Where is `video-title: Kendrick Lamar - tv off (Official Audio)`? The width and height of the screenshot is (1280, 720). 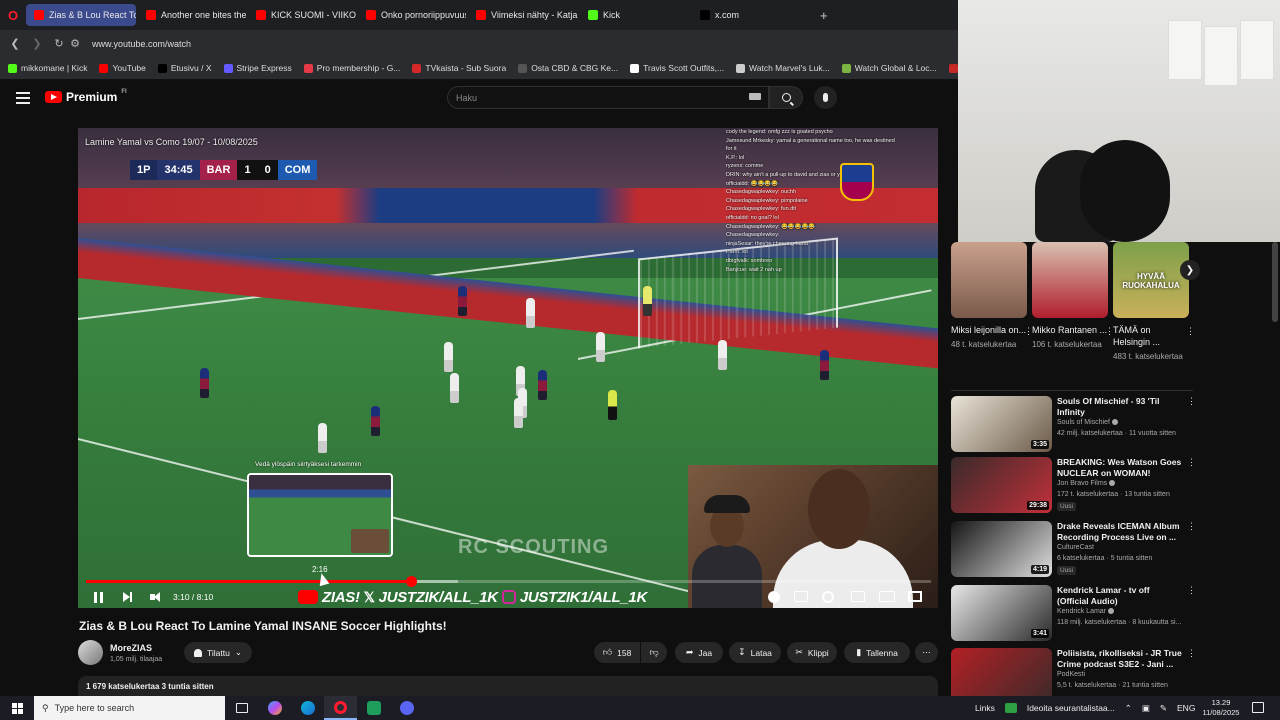 video-title: Kendrick Lamar - tv off (Official Audio) is located at coordinates (1119, 596).